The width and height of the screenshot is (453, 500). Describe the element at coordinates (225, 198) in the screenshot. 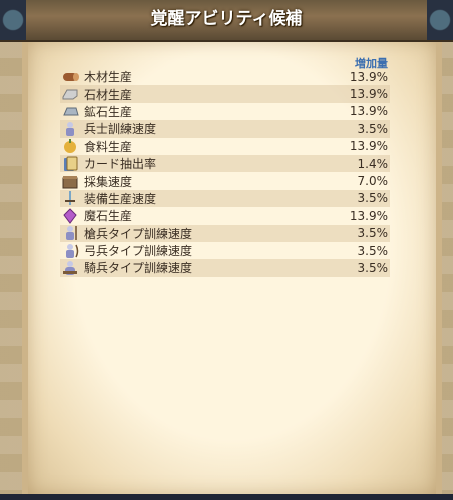

I see `ability-row-equipment: 装備生産速度 3.5%` at that location.